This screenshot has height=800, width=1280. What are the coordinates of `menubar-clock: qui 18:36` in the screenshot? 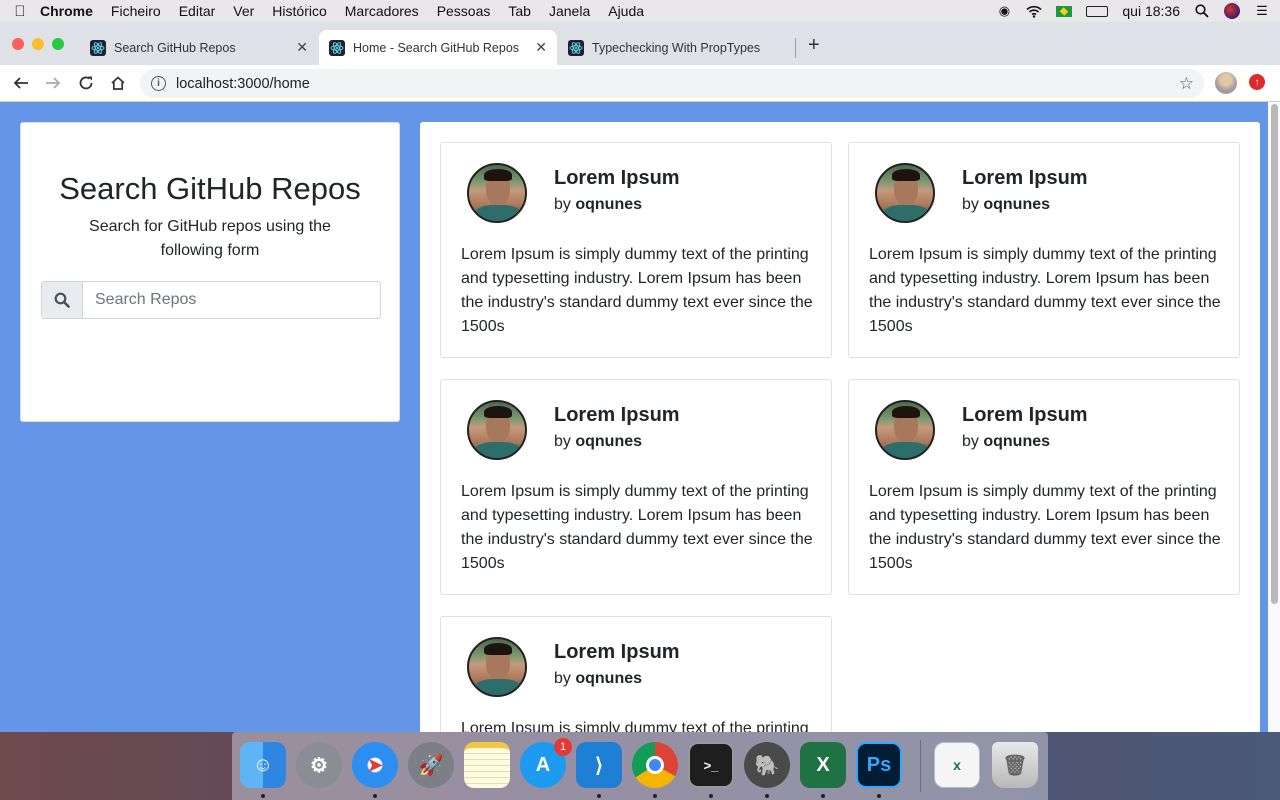 It's located at (1151, 11).